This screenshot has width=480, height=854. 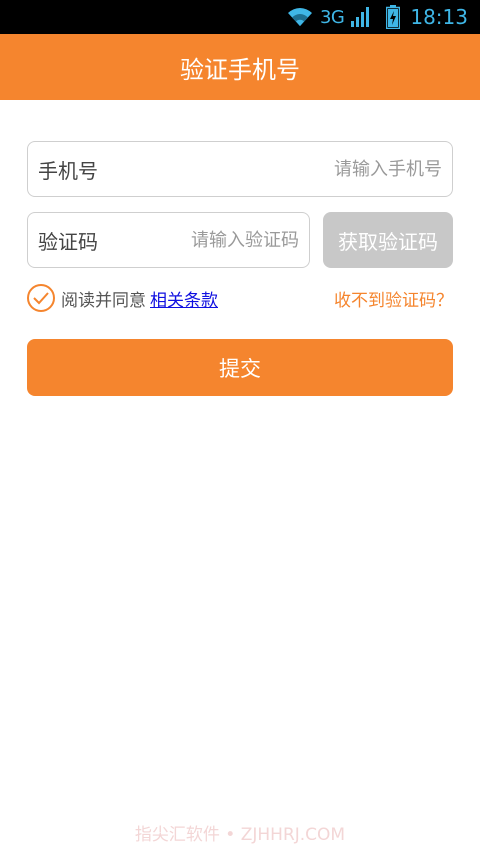 What do you see at coordinates (240, 835) in the screenshot?
I see `watermark: 指尖汇软件 • ZJHHRJ.COM` at bounding box center [240, 835].